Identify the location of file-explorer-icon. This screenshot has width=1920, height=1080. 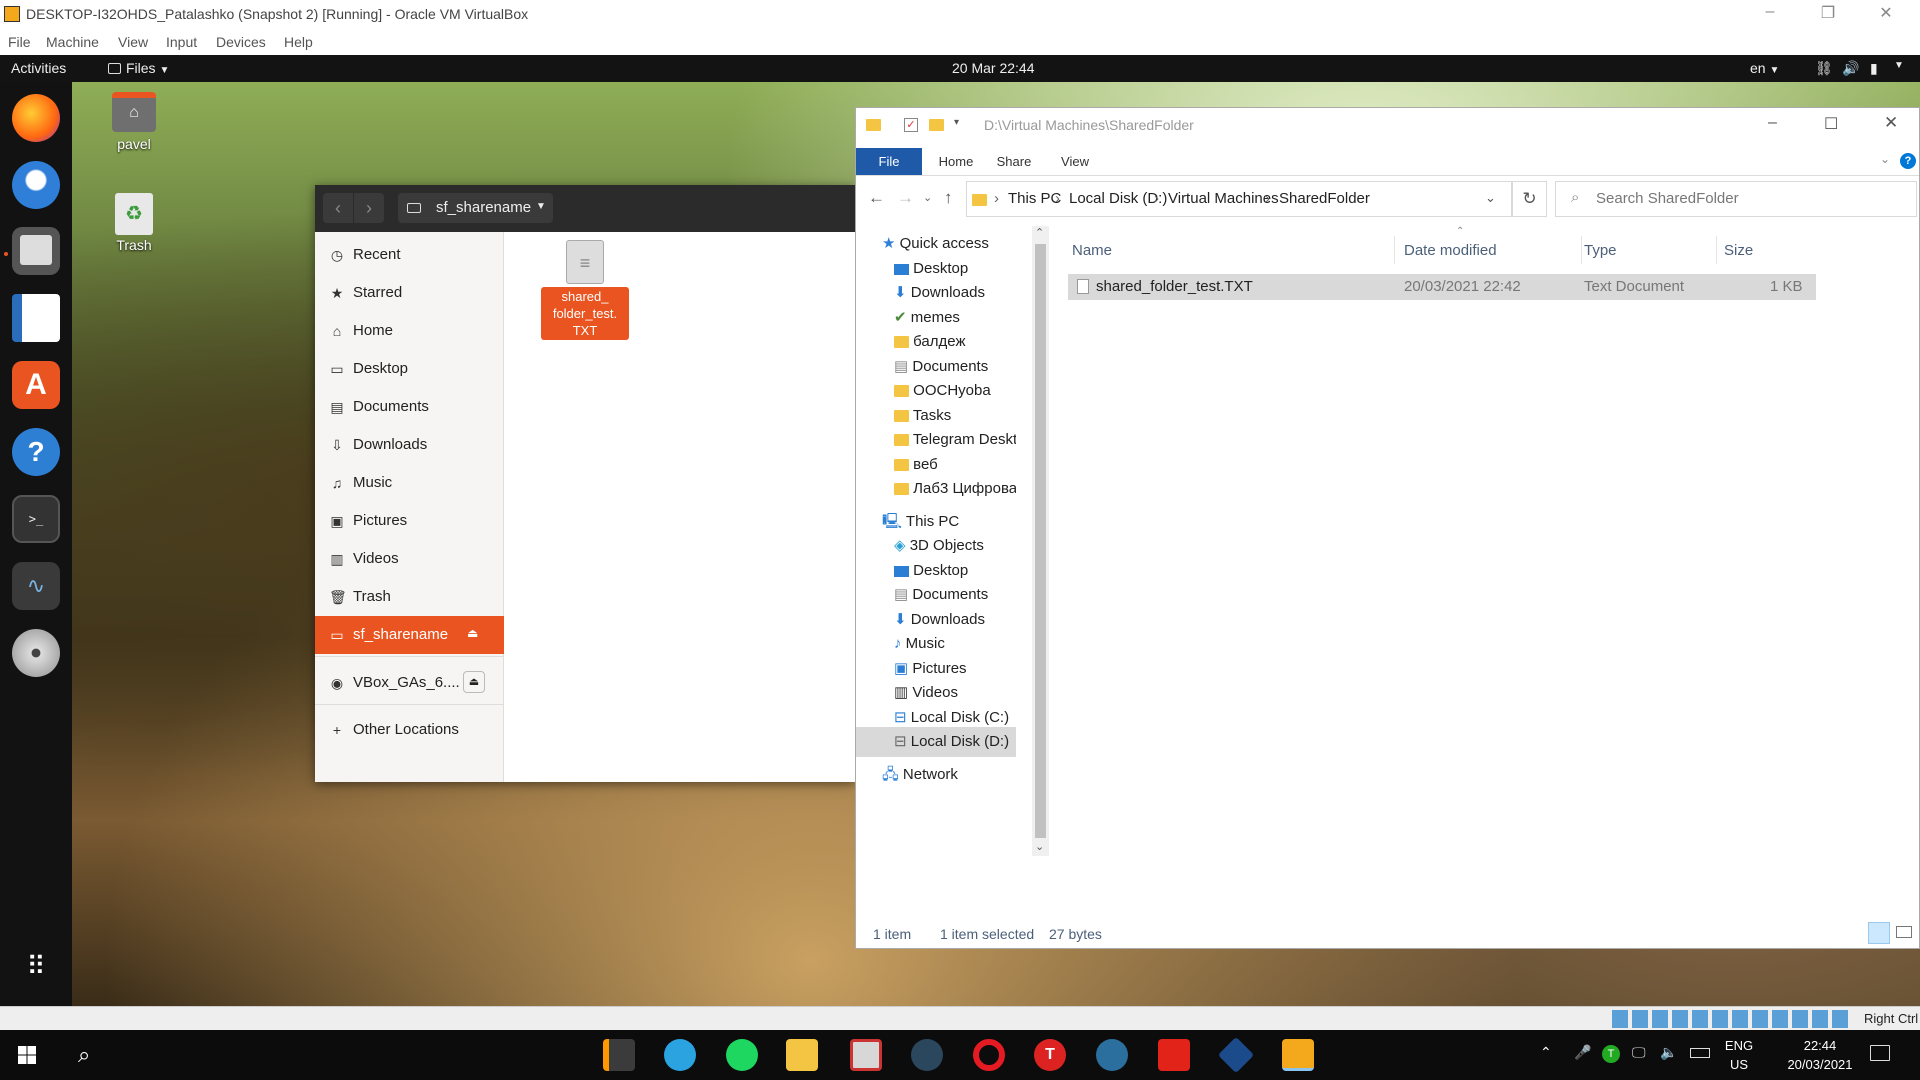
(802, 1055).